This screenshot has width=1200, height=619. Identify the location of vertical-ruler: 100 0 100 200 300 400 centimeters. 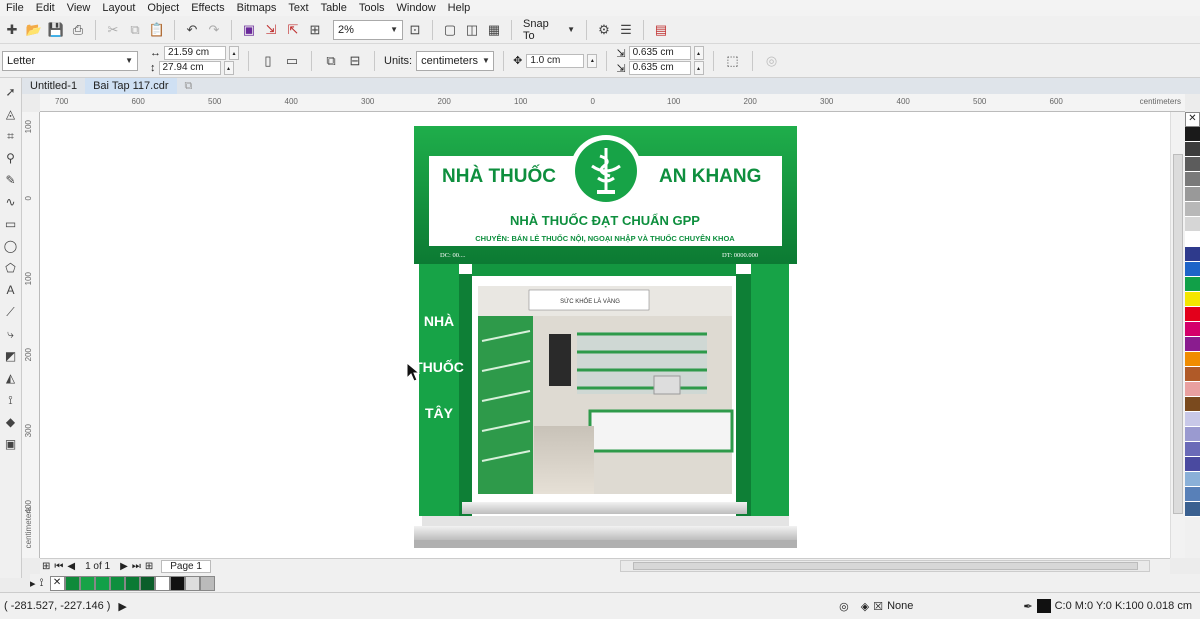
(31, 335).